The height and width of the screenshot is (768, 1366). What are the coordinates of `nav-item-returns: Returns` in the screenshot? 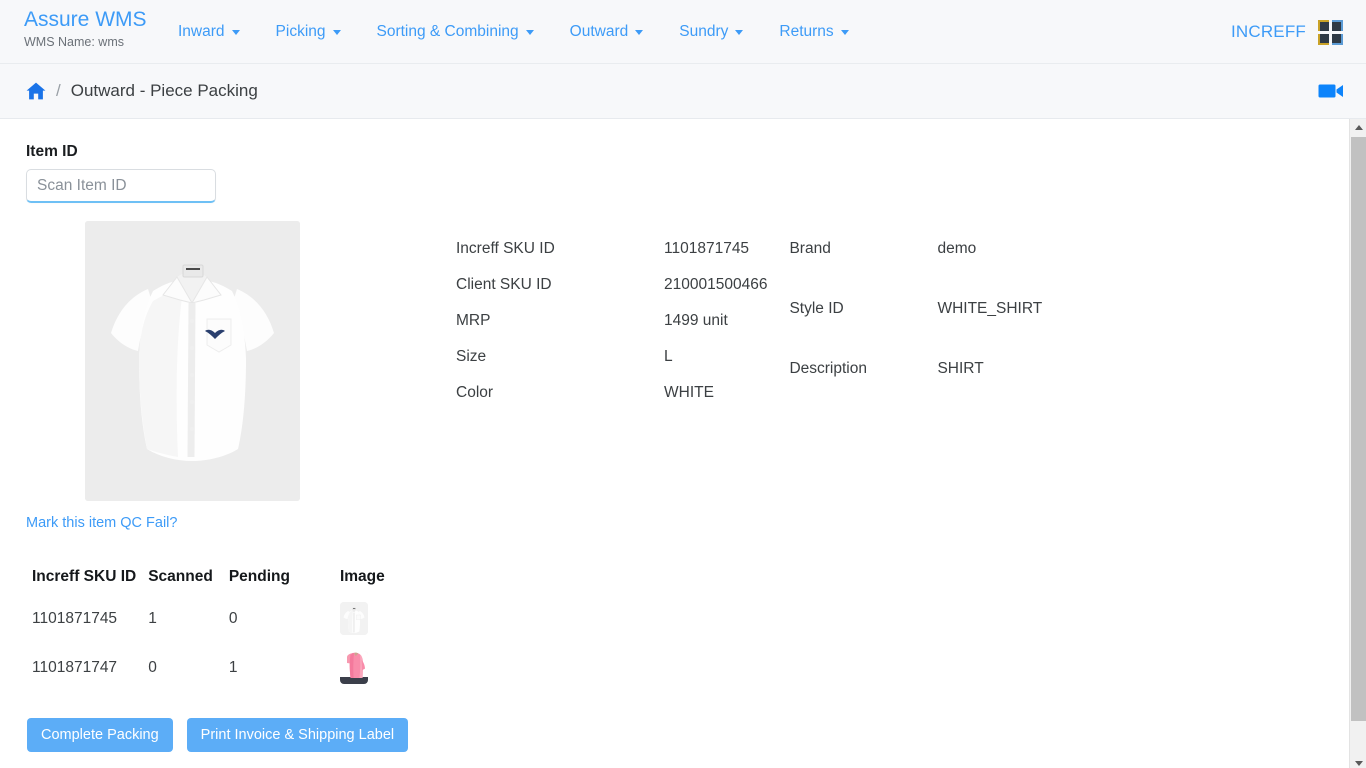 It's located at (813, 32).